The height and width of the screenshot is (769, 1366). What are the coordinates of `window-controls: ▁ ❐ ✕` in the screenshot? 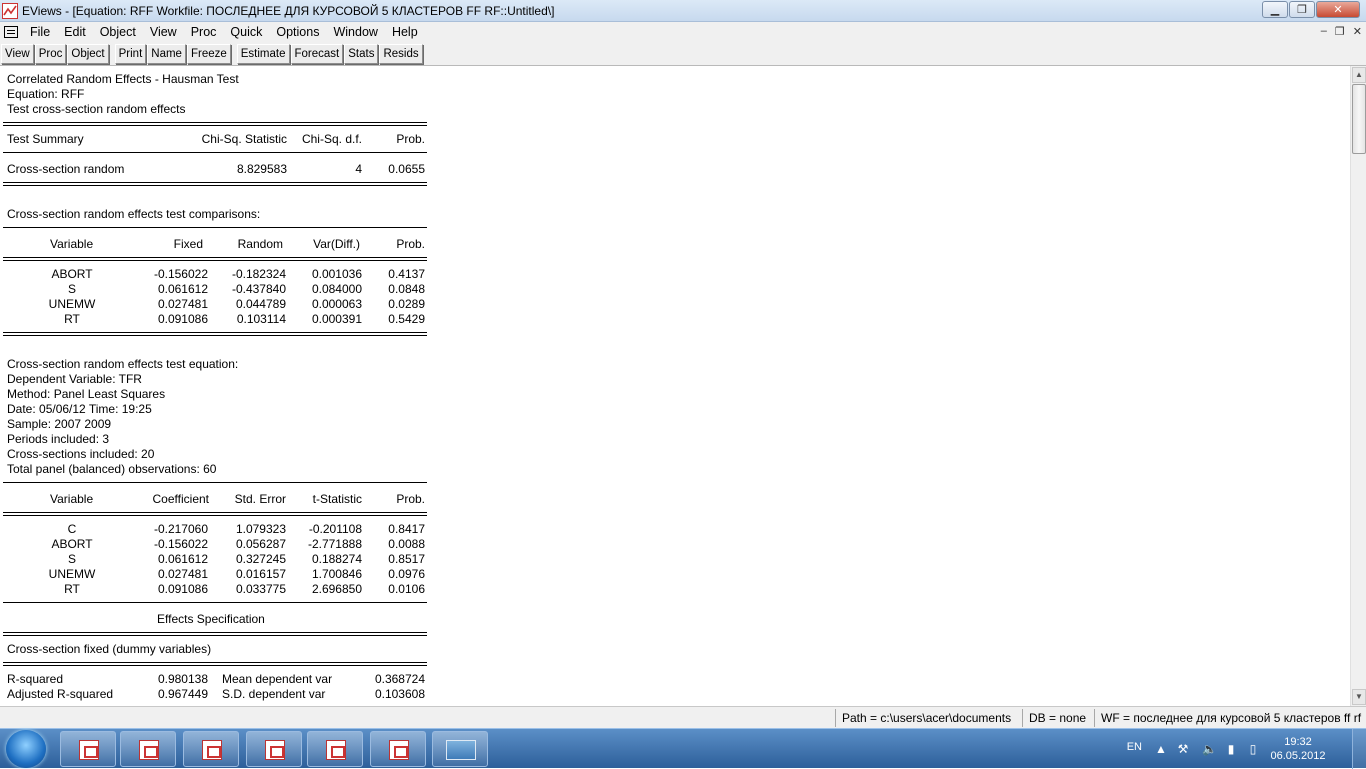 It's located at (1310, 10).